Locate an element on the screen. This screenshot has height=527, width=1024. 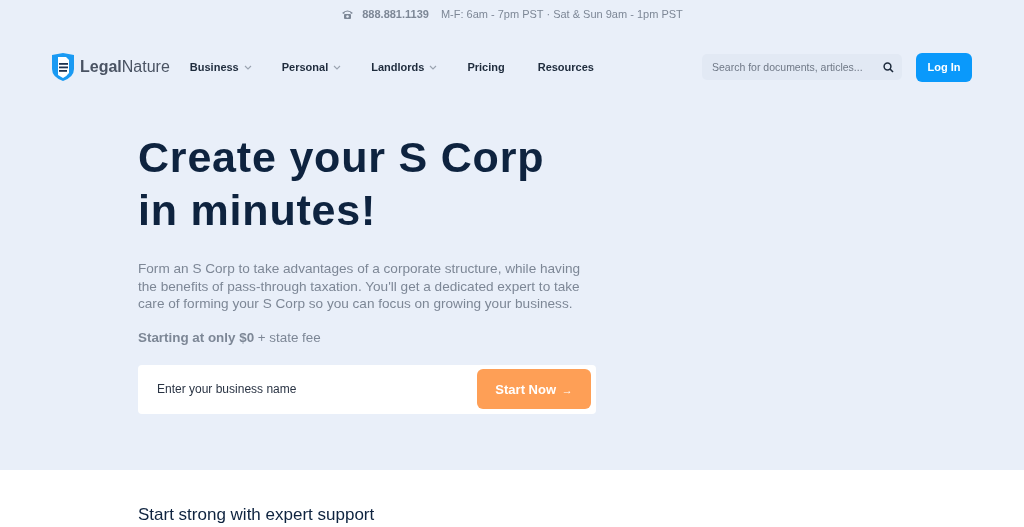
search-icon is located at coordinates (888, 67).